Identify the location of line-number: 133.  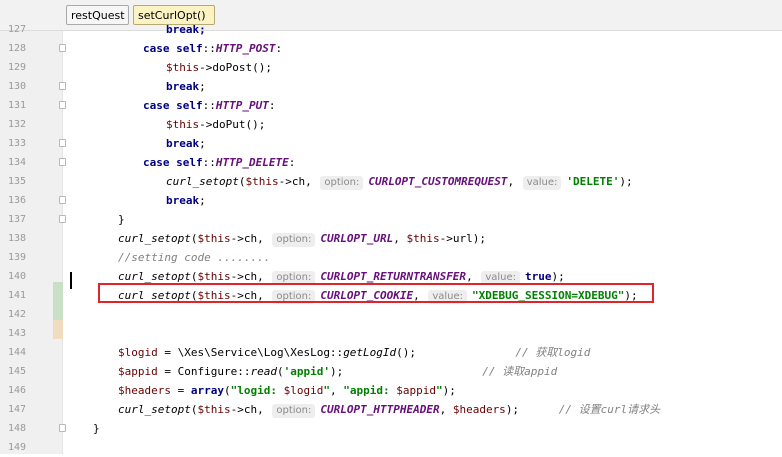
(13, 143).